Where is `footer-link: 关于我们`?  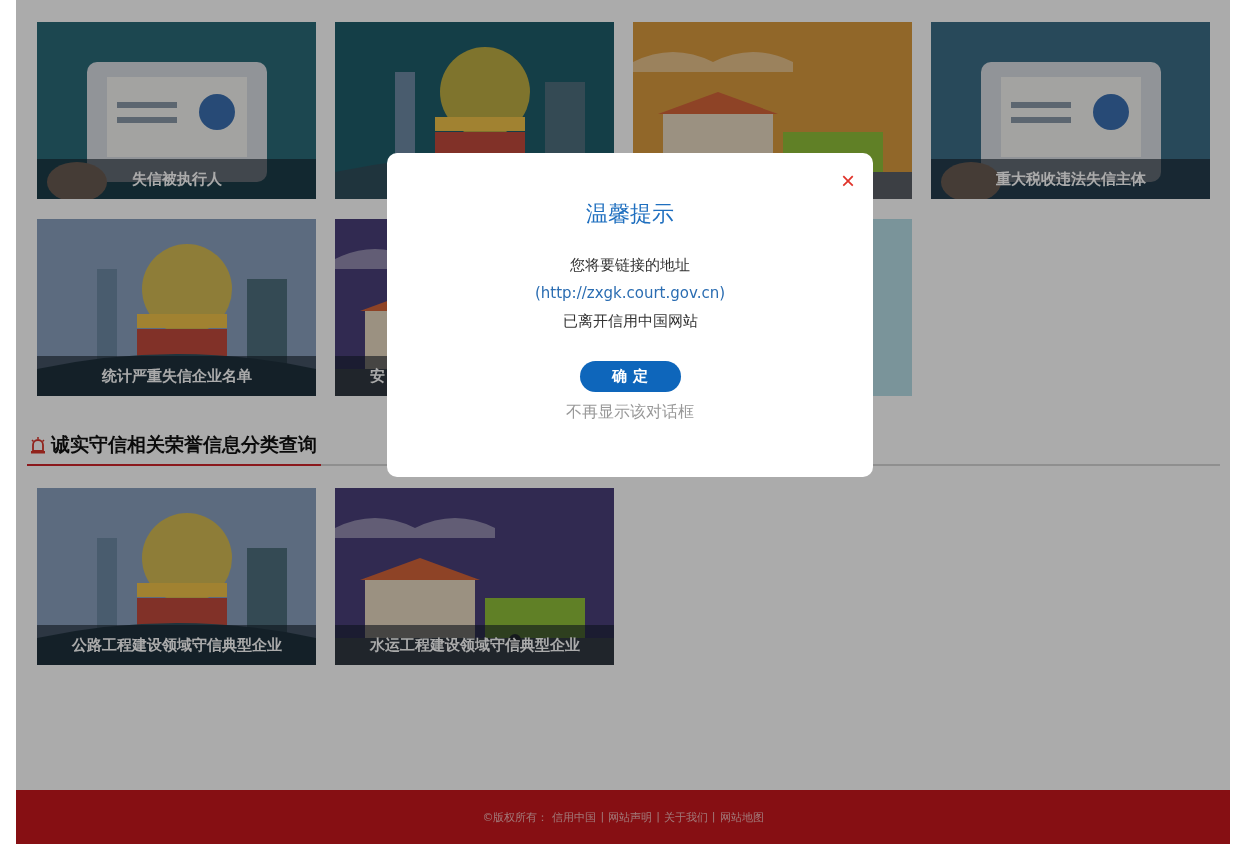
footer-link: 关于我们 is located at coordinates (685, 817).